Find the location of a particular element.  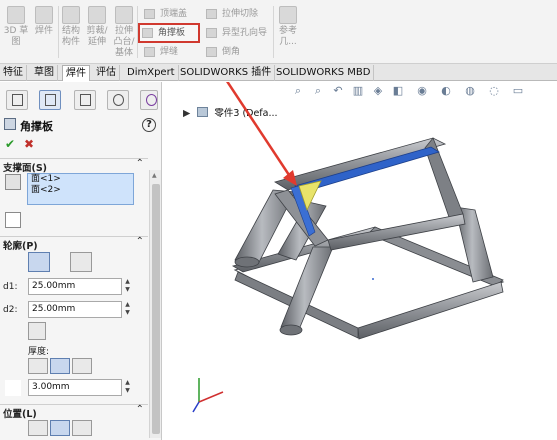

d1-spinner: ▲ ▼ is located at coordinates (127, 286).